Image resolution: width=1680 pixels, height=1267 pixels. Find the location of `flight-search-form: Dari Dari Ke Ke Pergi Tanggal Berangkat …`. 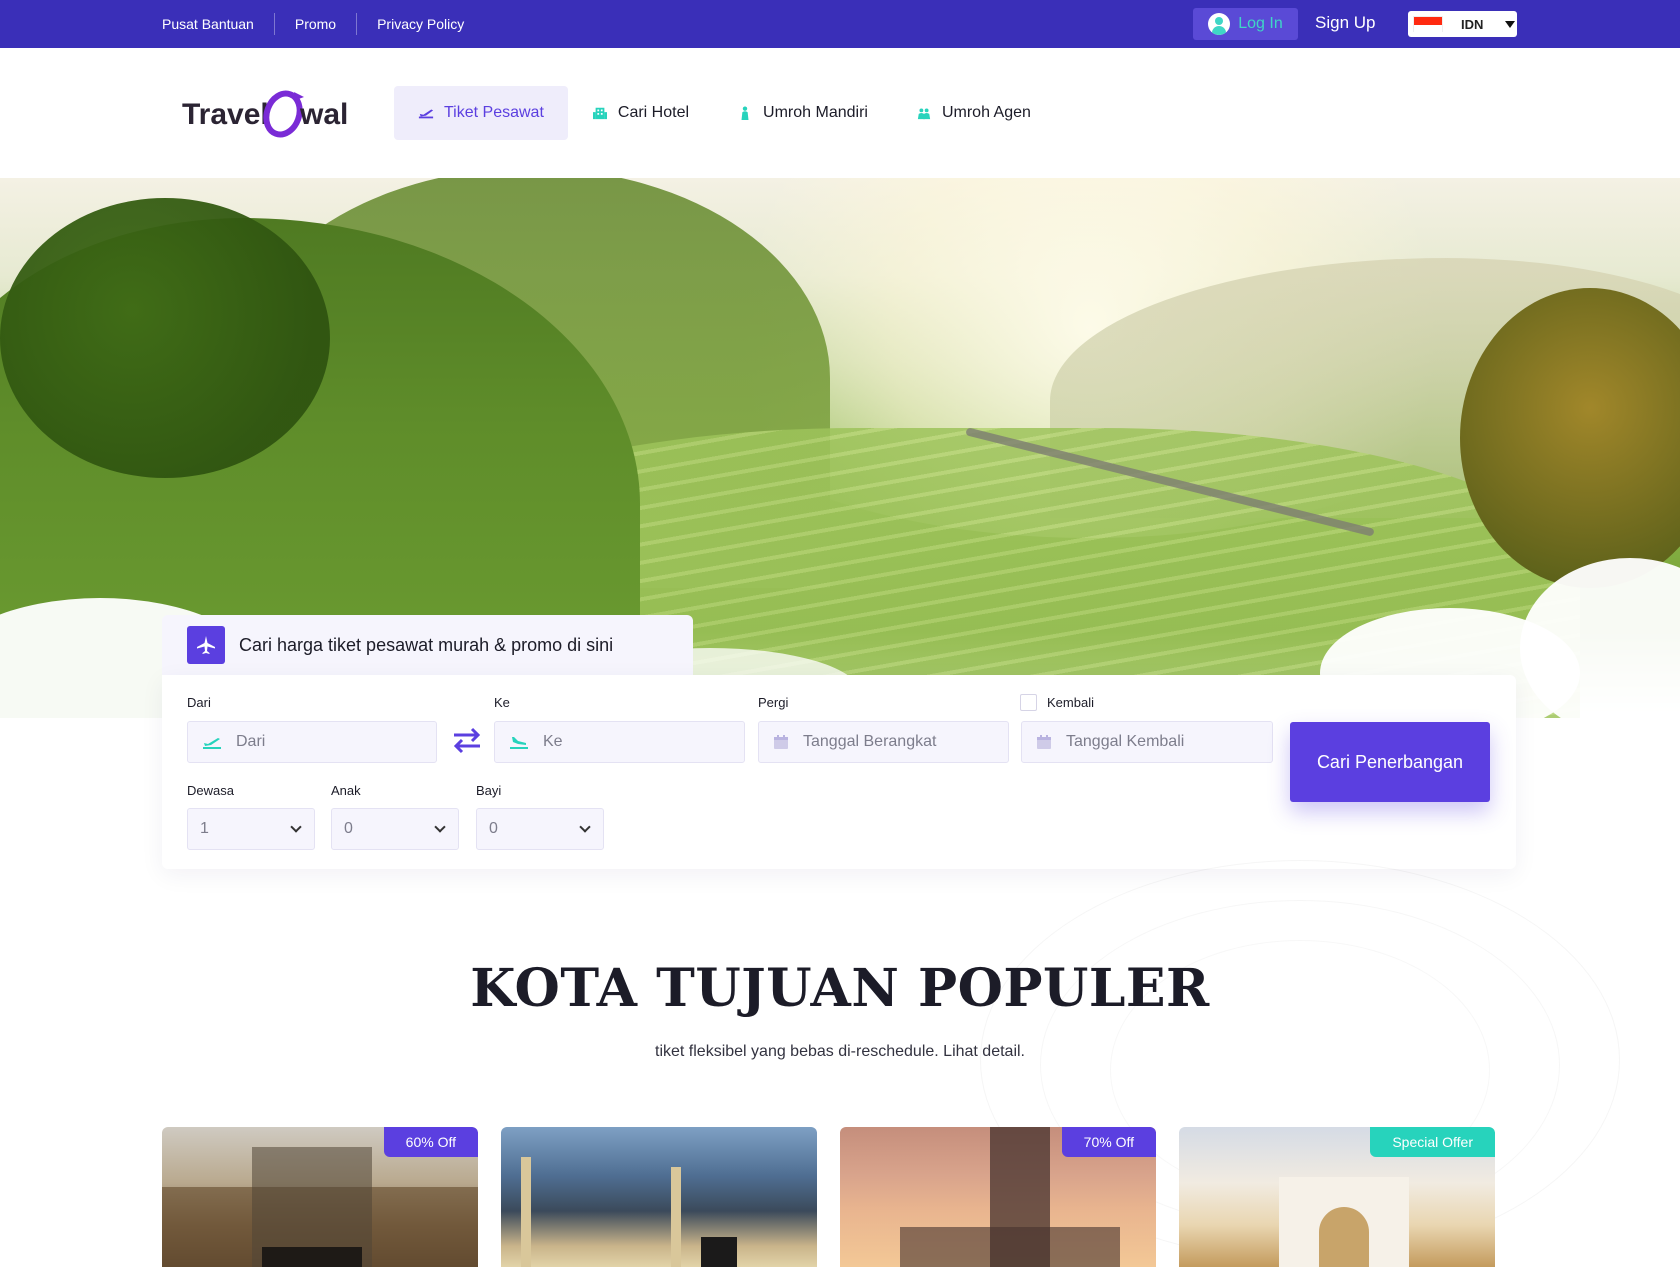

flight-search-form: Dari Dari Ke Ke Pergi Tanggal Berangkat … is located at coordinates (839, 772).